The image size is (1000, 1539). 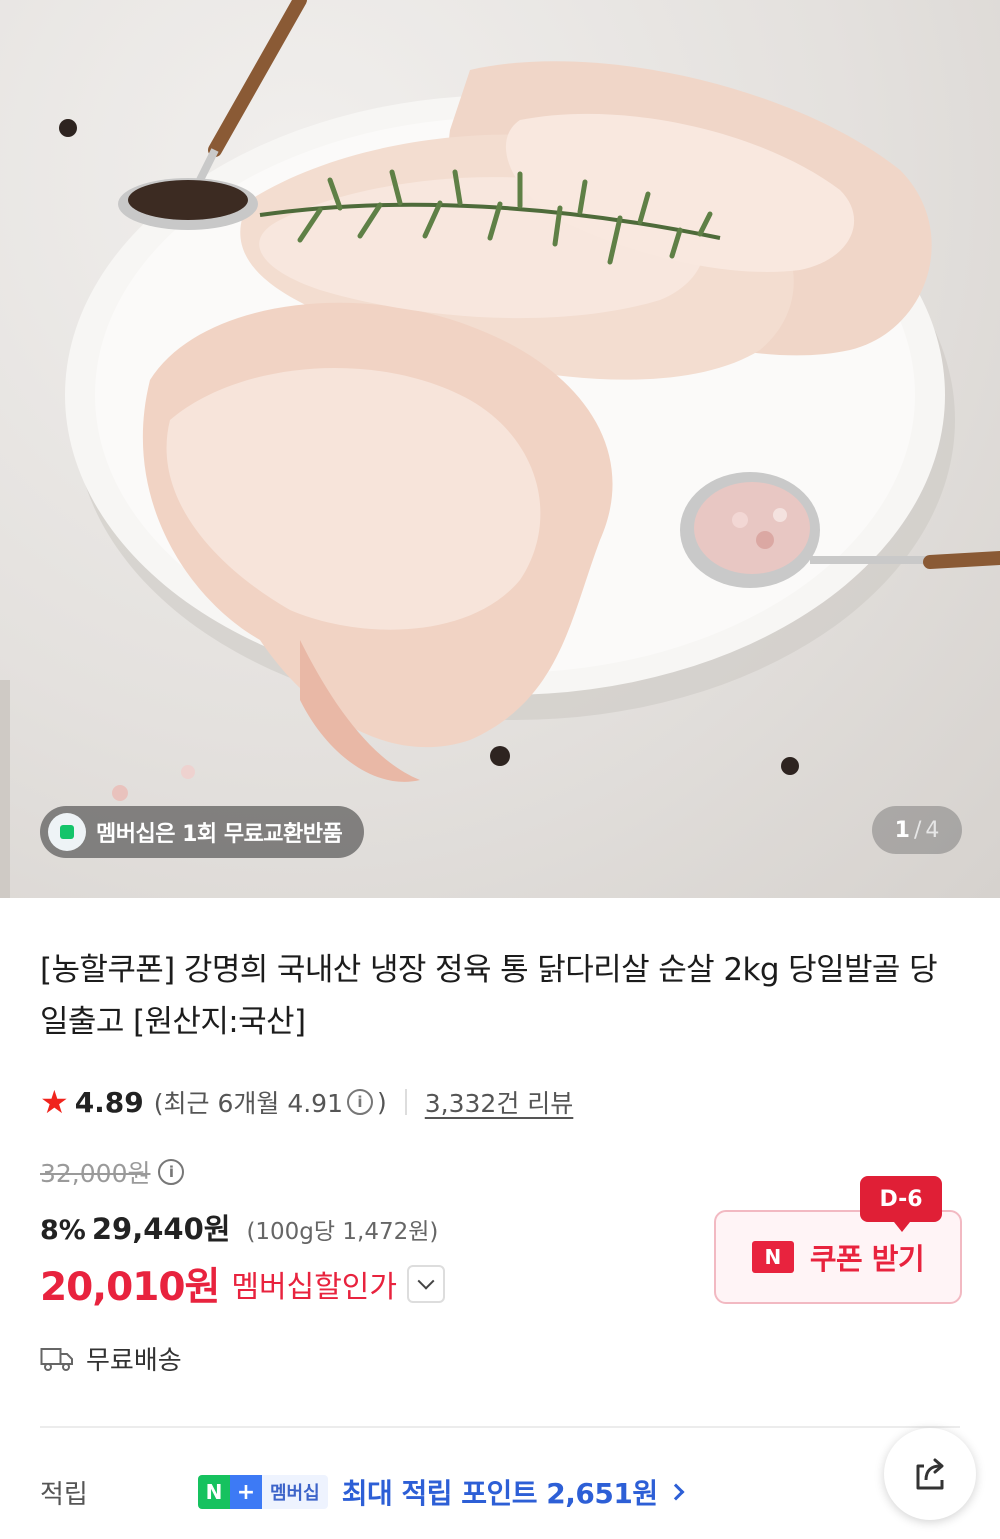 I want to click on shipping-row: 무료배송, so click(x=111, y=1358).